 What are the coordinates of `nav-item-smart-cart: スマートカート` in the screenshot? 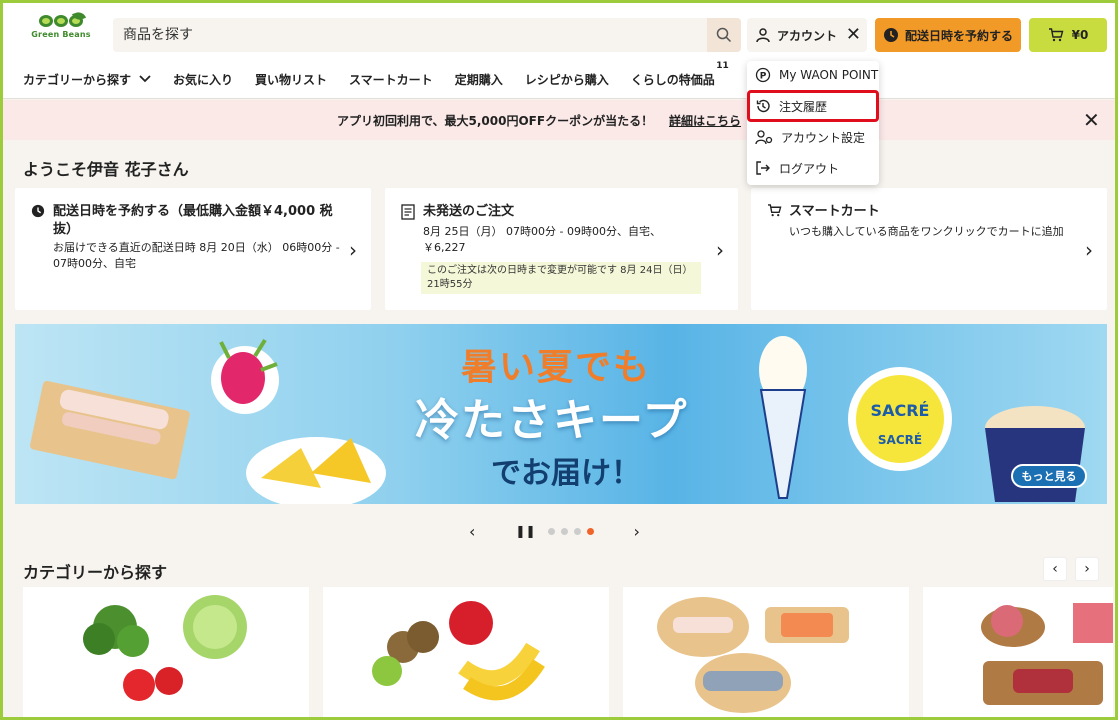 It's located at (391, 79).